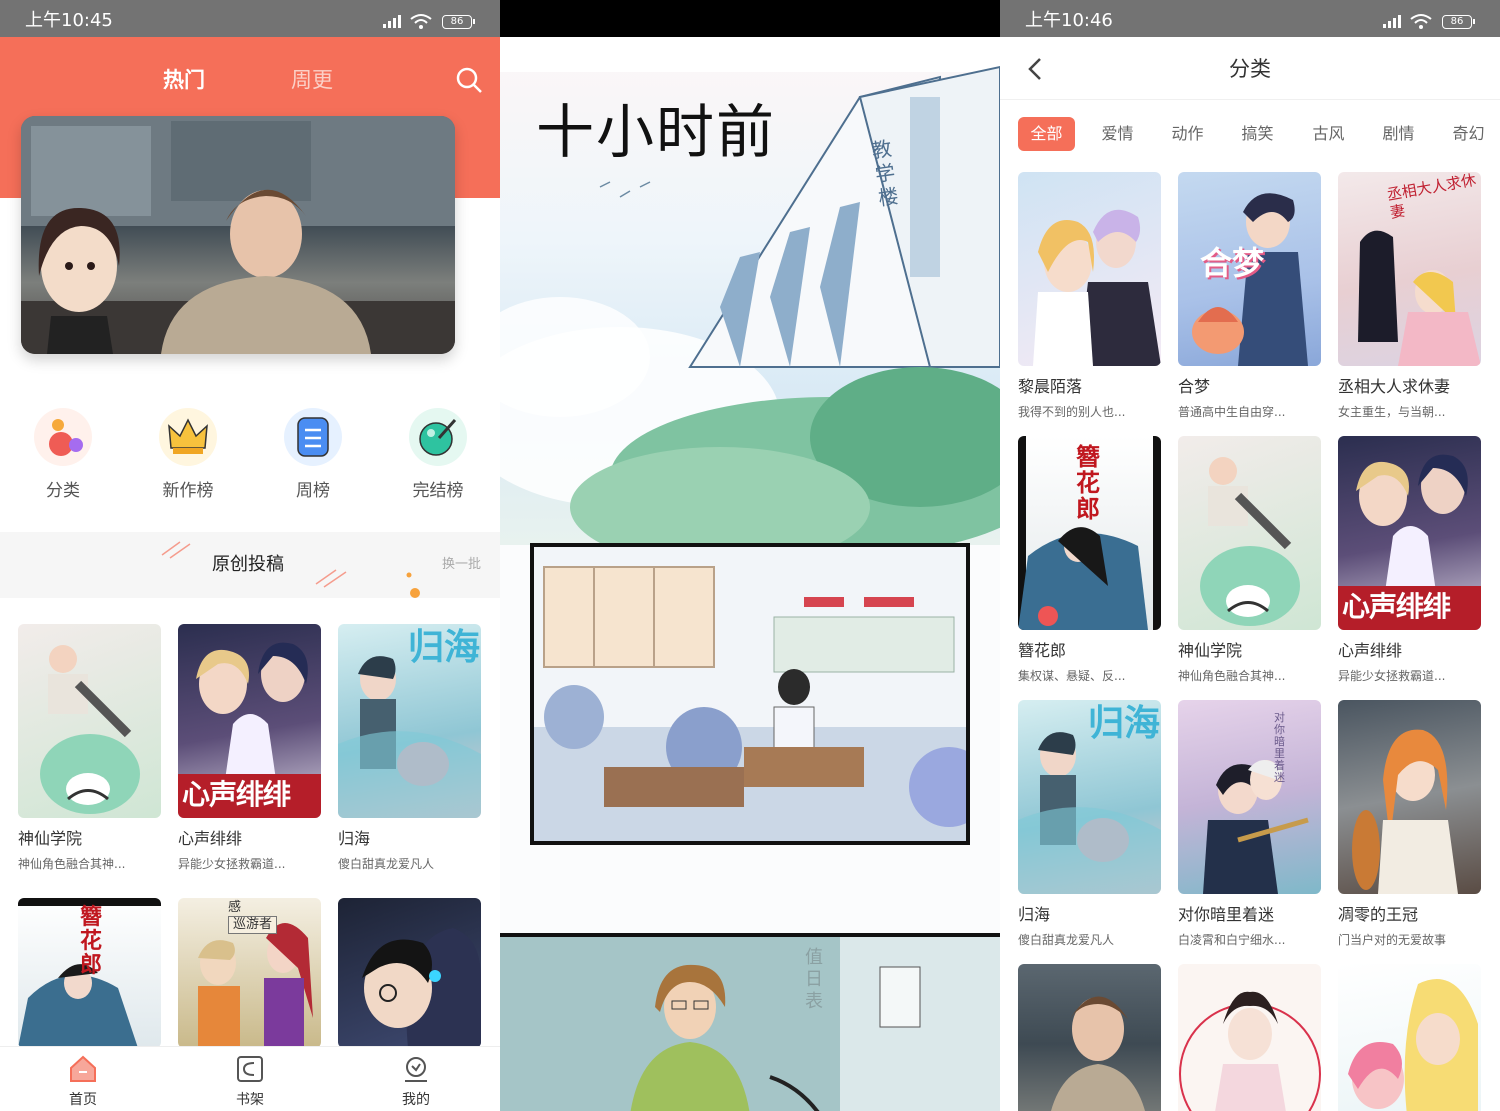 Image resolution: width=1500 pixels, height=1111 pixels. I want to click on category-titlebar: 分类, so click(1250, 68).